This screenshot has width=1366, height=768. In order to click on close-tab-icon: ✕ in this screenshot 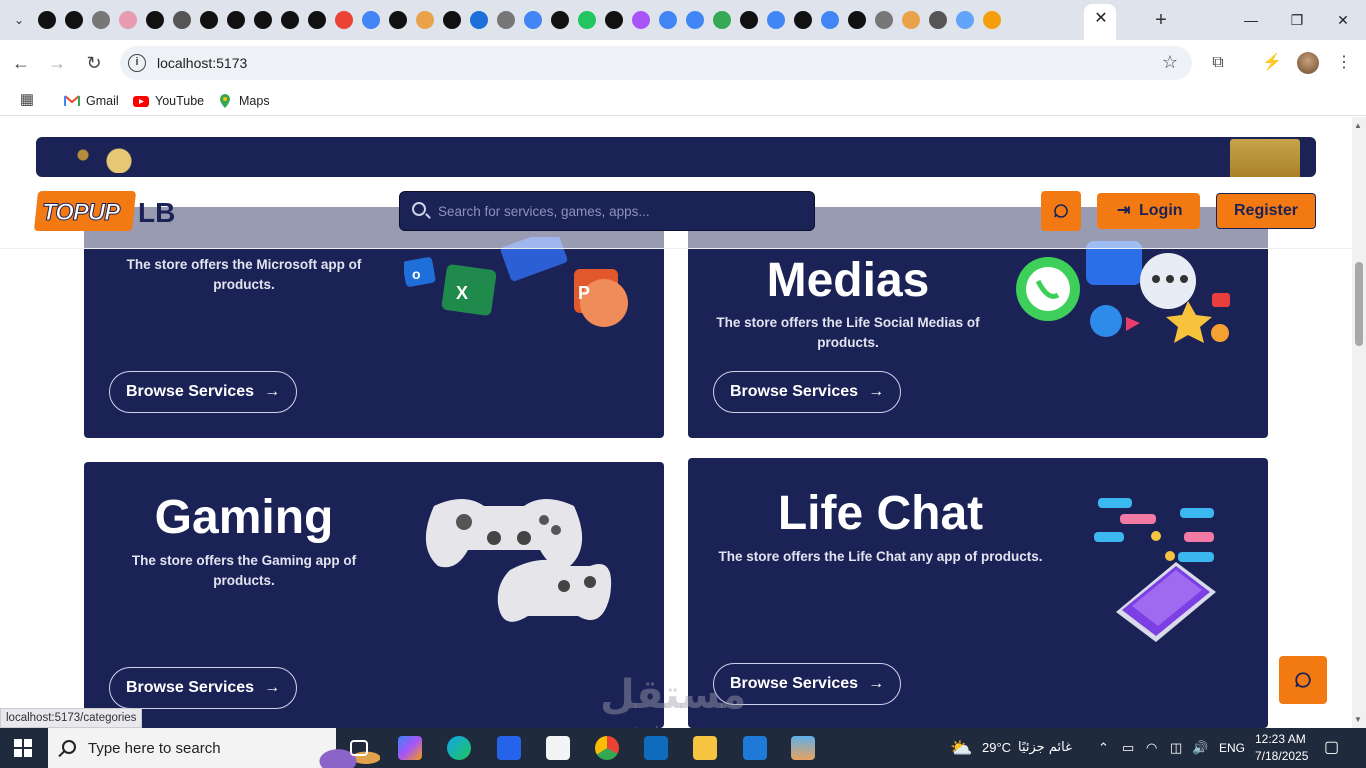, I will do `click(1101, 19)`.